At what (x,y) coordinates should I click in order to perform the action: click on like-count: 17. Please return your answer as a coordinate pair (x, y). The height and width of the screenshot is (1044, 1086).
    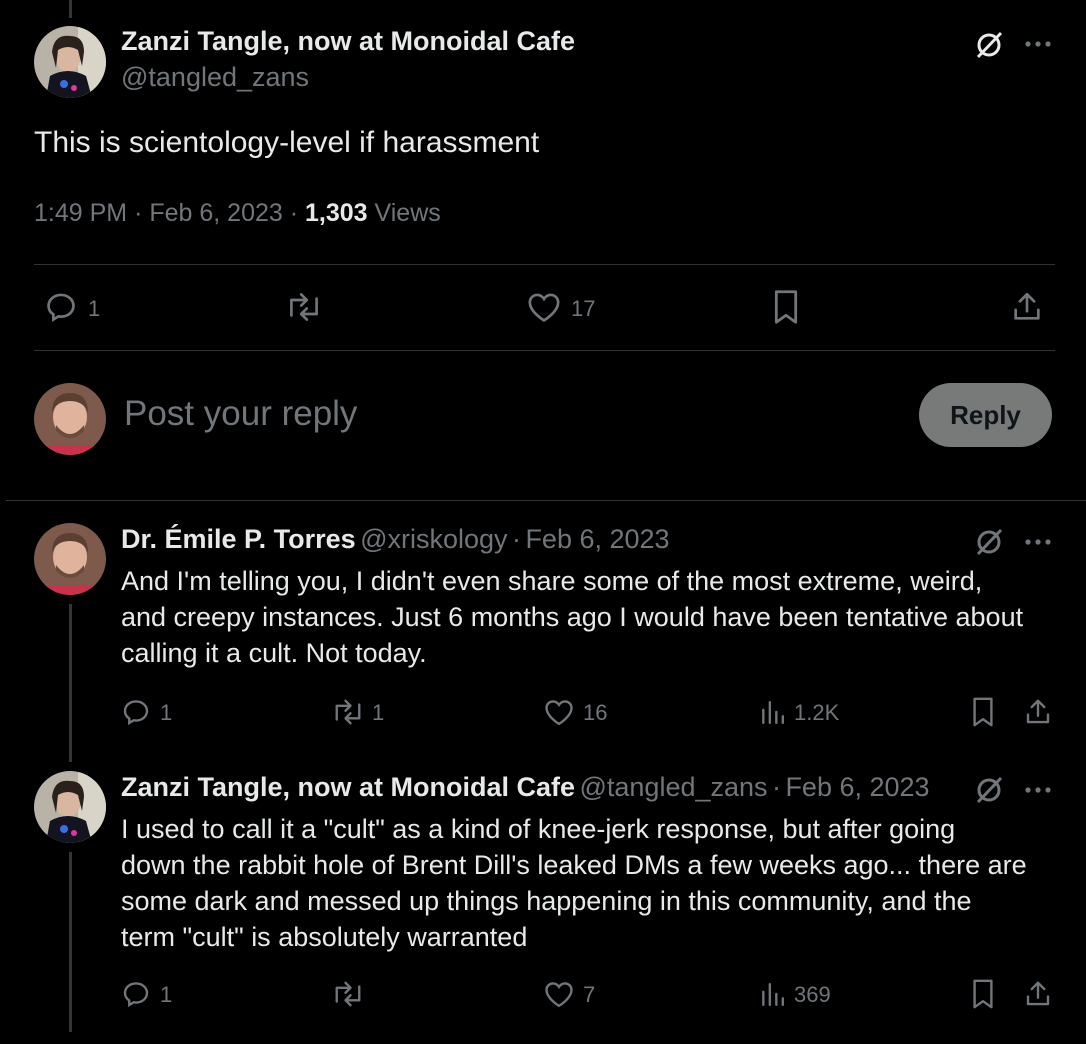
    Looking at the image, I should click on (583, 308).